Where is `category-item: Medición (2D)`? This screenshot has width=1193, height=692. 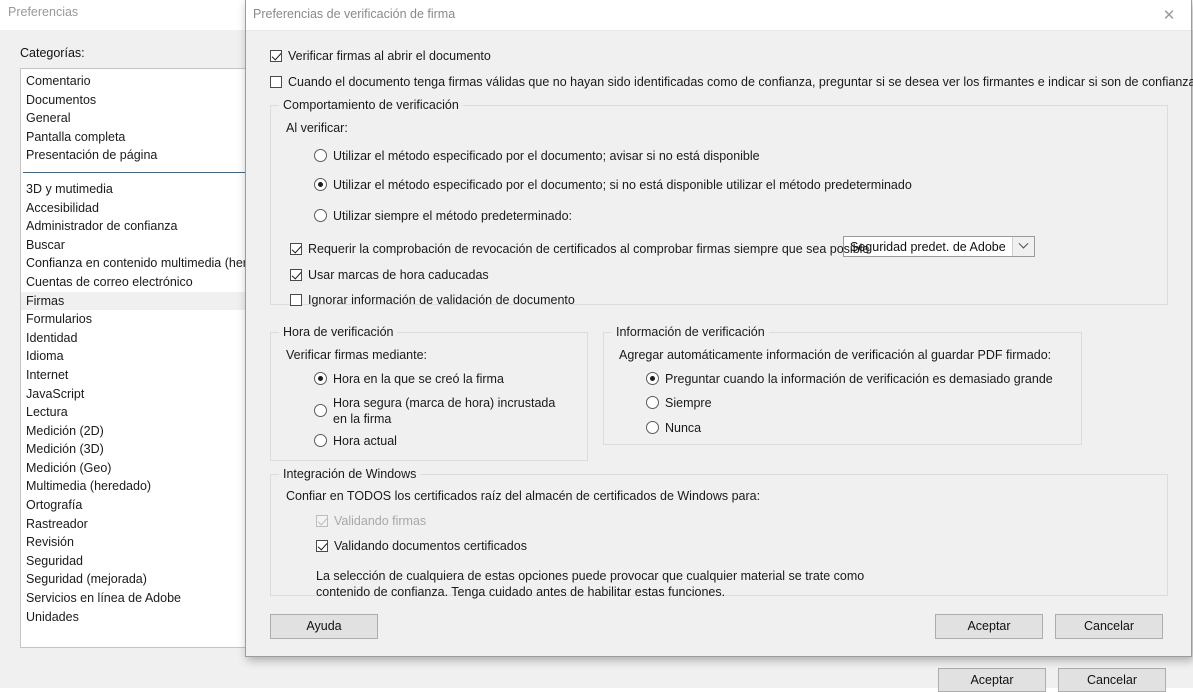 category-item: Medición (2D) is located at coordinates (140, 431).